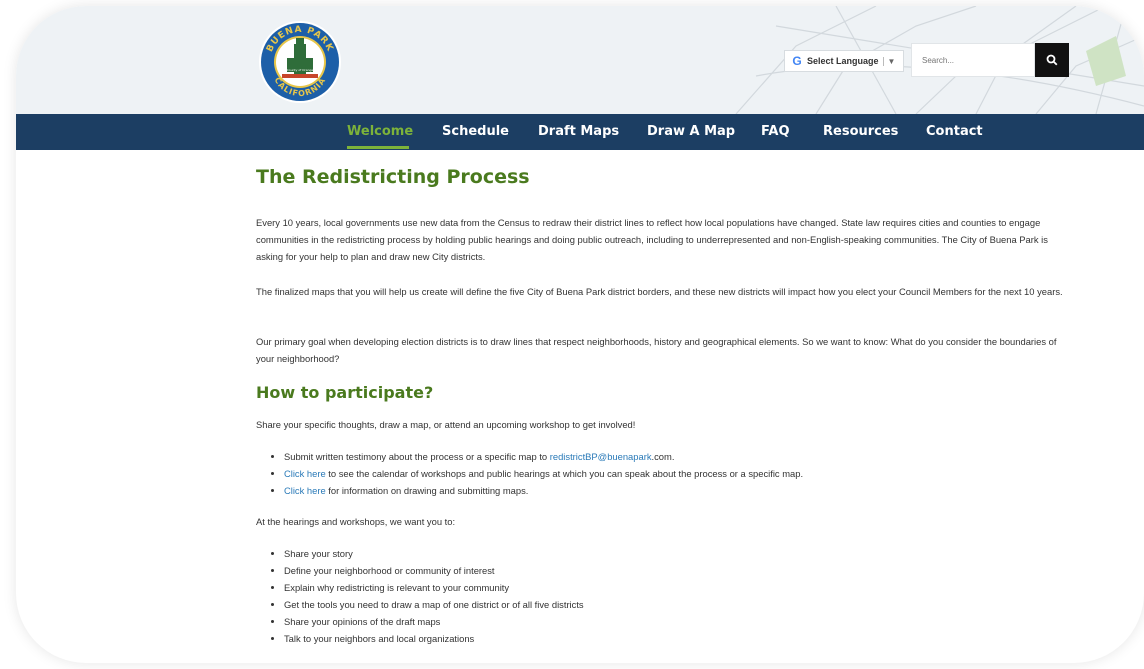  I want to click on draw-maps-link: Click here, so click(305, 490).